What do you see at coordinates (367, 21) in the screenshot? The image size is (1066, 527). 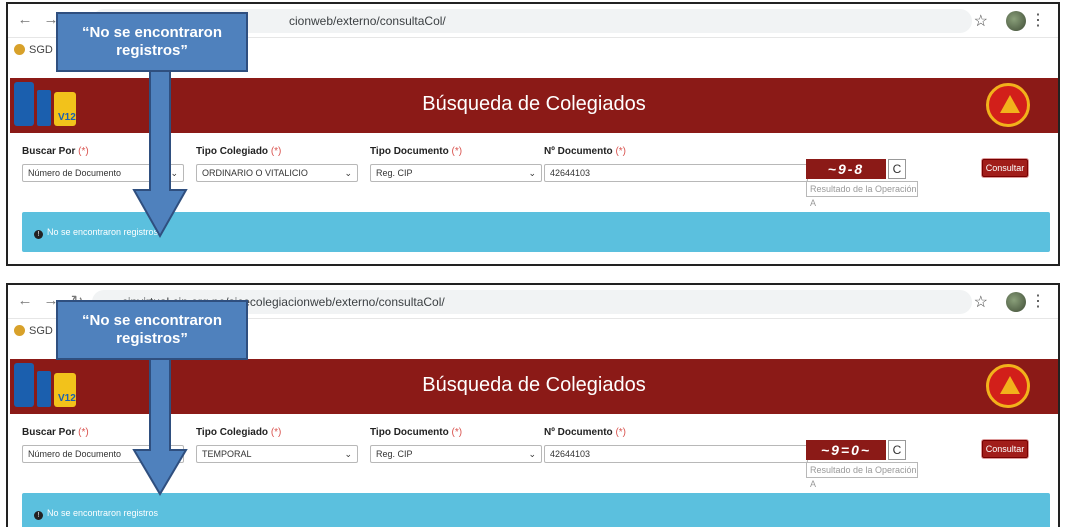 I see `url-text: cionweb/externo/consultaCol/` at bounding box center [367, 21].